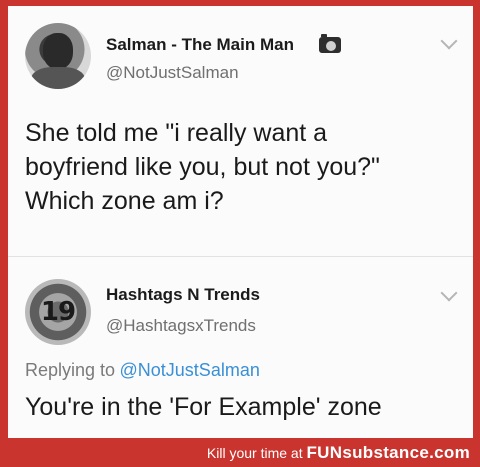  I want to click on replying-to-line: Replying to @NotJustSalman, so click(142, 370).